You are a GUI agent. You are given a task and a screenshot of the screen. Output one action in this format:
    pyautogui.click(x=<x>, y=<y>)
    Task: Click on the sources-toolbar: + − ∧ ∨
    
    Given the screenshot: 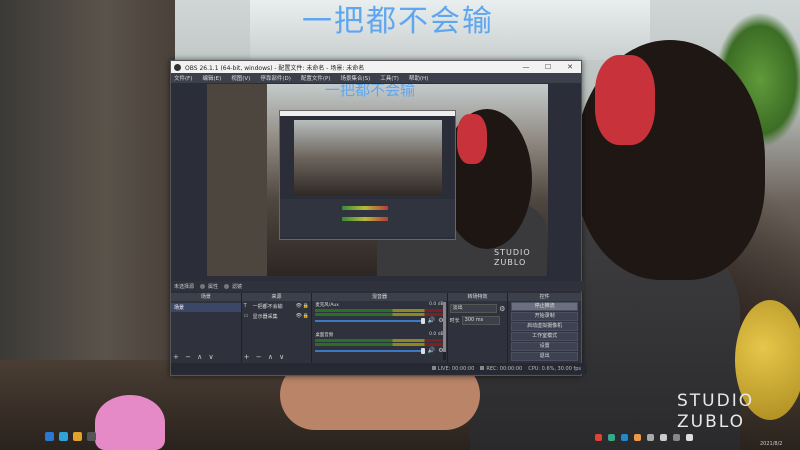 What is the action you would take?
    pyautogui.click(x=265, y=357)
    